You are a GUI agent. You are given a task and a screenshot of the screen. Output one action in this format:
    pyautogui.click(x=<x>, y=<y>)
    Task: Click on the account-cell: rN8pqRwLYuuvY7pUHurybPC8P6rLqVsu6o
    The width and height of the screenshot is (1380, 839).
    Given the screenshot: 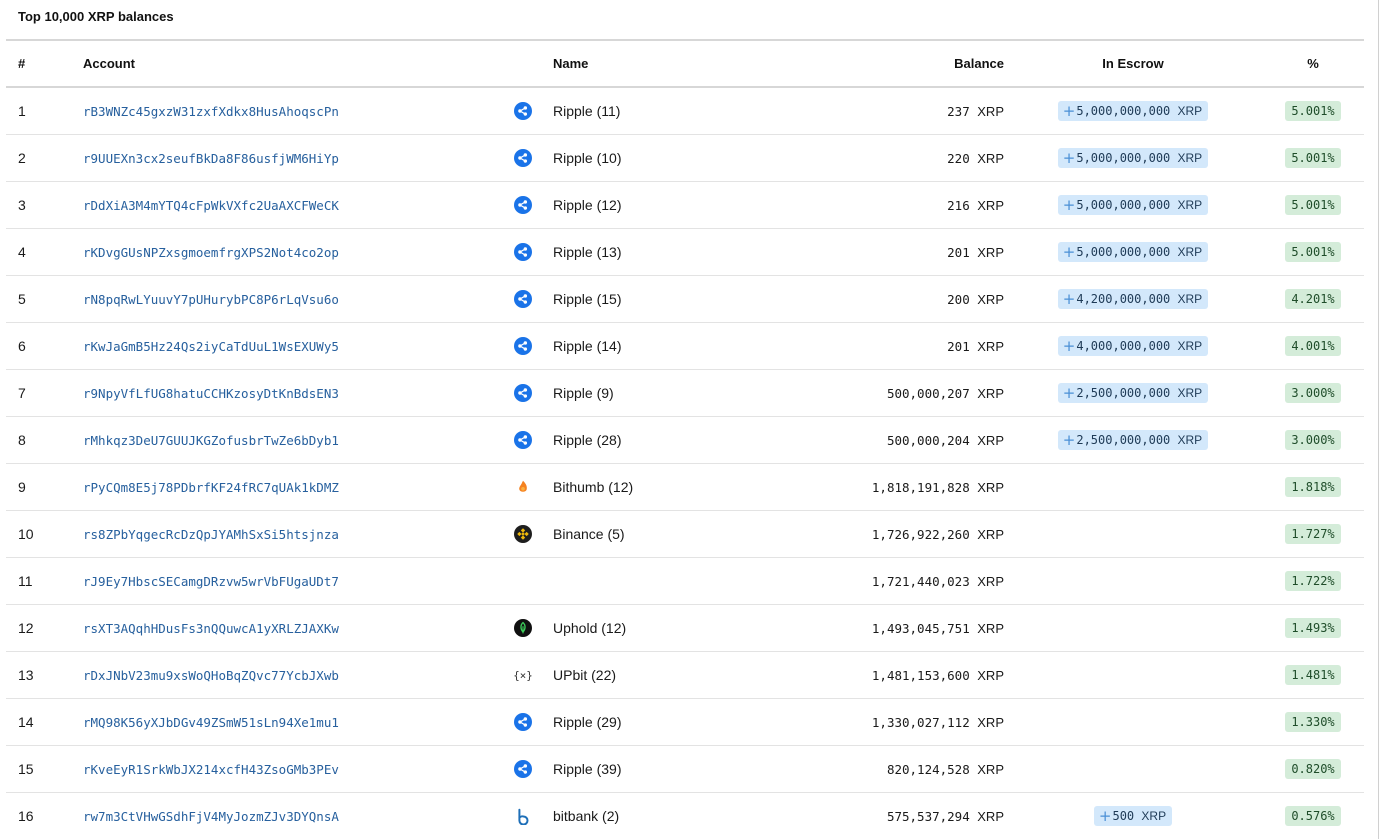 What is the action you would take?
    pyautogui.click(x=288, y=298)
    